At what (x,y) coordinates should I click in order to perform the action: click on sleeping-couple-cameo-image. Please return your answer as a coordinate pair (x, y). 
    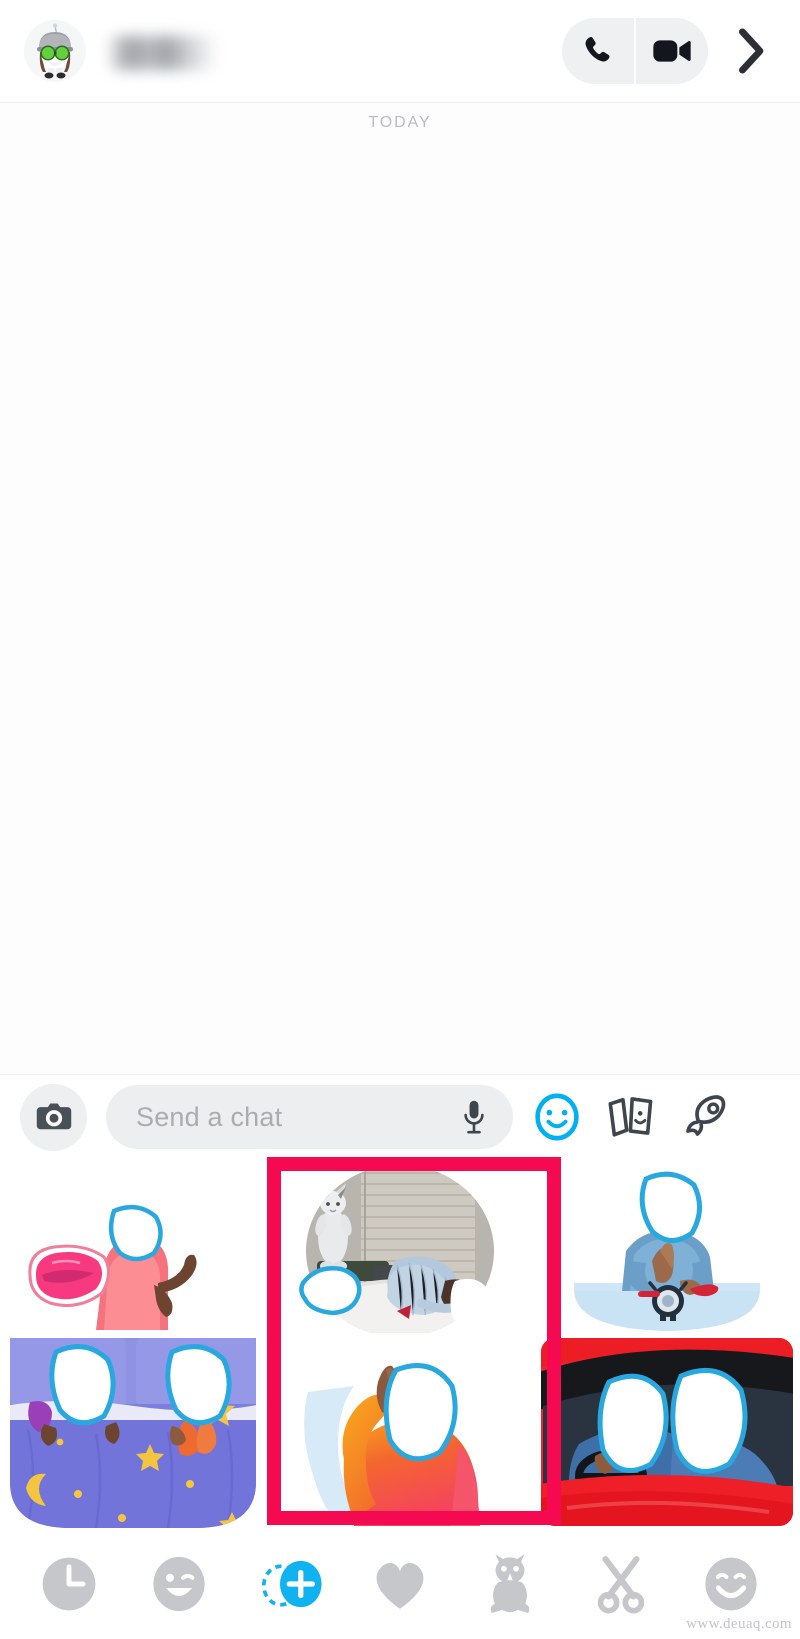
    Looking at the image, I should click on (133, 1433).